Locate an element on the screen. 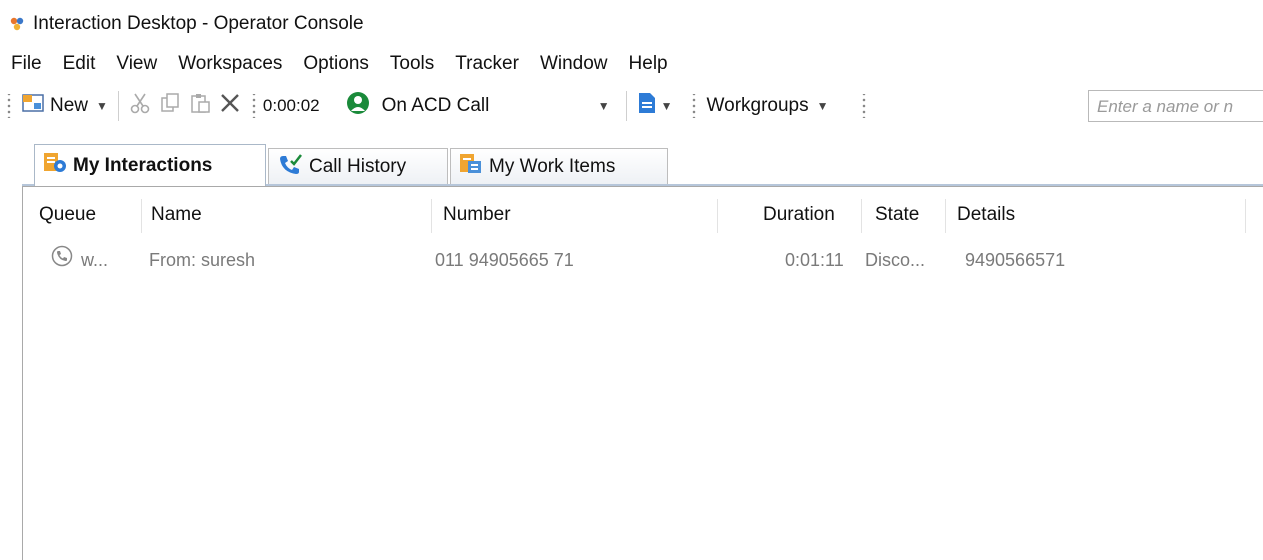 This screenshot has height=560, width=1263. tab-call-history: Call History is located at coordinates (358, 166).